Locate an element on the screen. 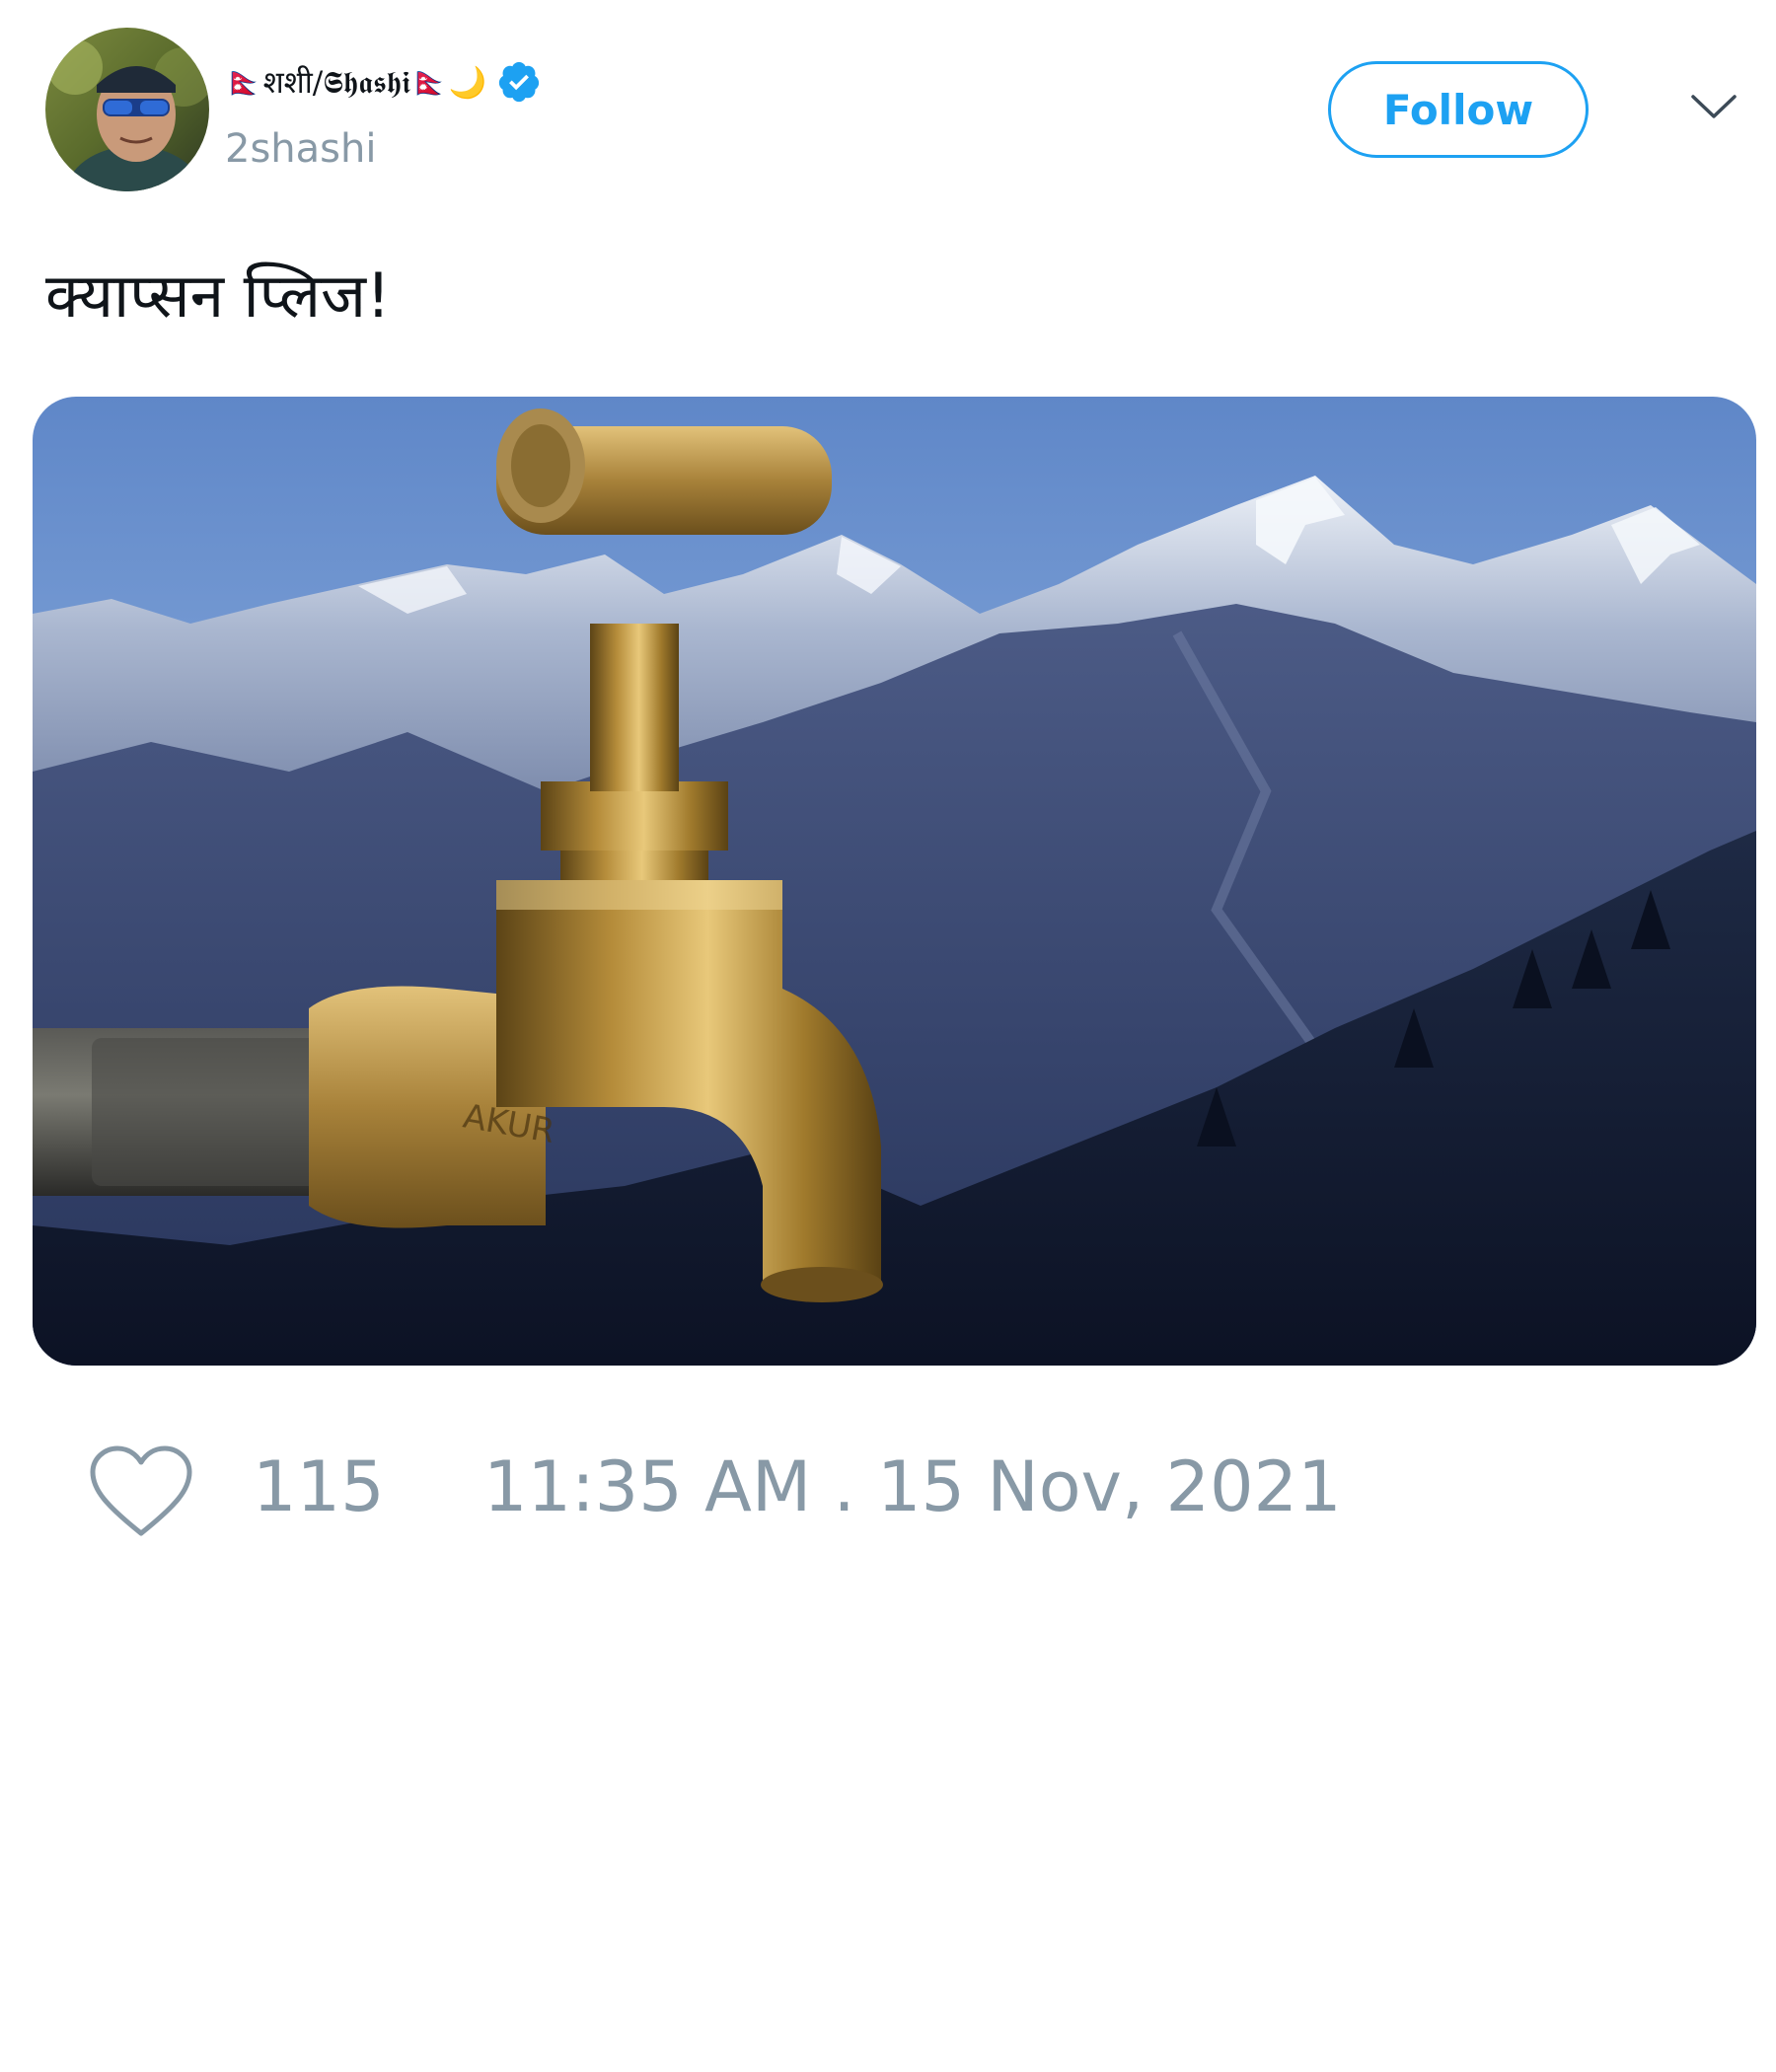 Image resolution: width=1776 pixels, height=2072 pixels. follow-button: Follow is located at coordinates (1459, 110).